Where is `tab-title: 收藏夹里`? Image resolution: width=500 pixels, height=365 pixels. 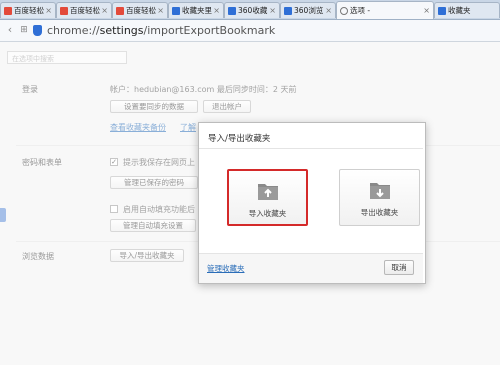 tab-title: 收藏夹里 is located at coordinates (197, 10).